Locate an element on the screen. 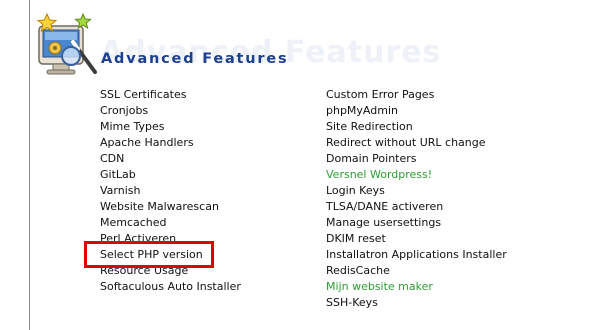 Image resolution: width=603 pixels, height=330 pixels. feature-link-mime-types: Mime Types is located at coordinates (170, 127).